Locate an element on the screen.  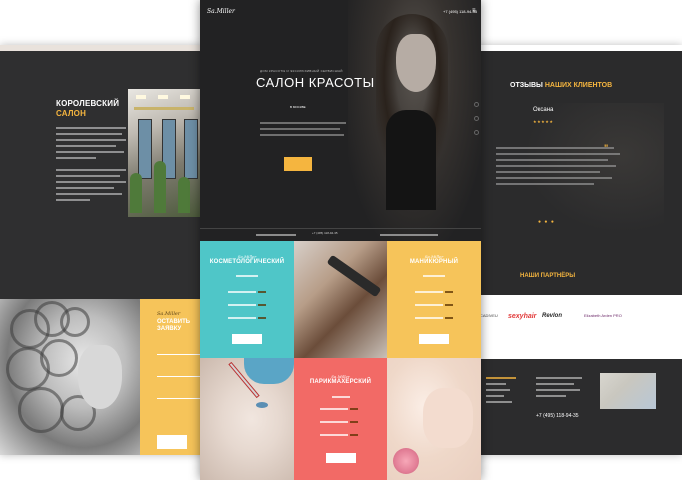
partners-title: НАШИ ПАРТНЁРЫ is located at coordinates (548, 276).